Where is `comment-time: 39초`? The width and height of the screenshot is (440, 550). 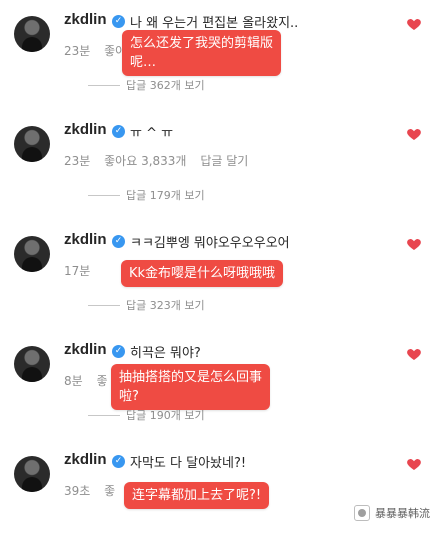
comment-time: 39초 is located at coordinates (77, 491).